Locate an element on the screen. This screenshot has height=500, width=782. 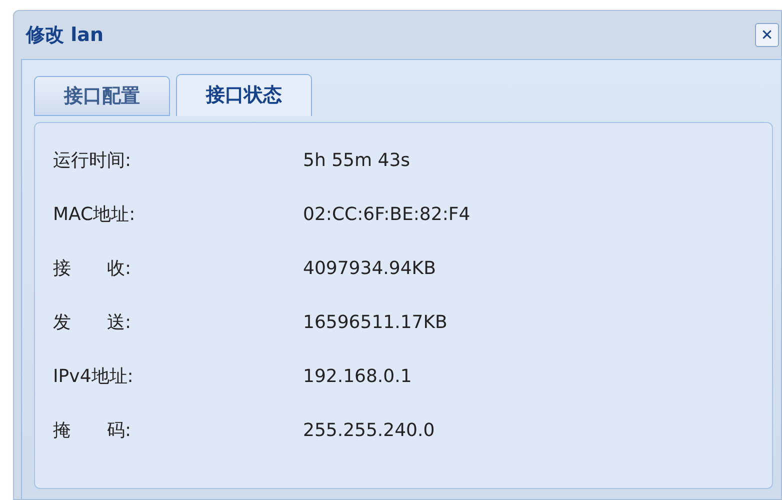
field-label: 发 送: is located at coordinates (92, 323).